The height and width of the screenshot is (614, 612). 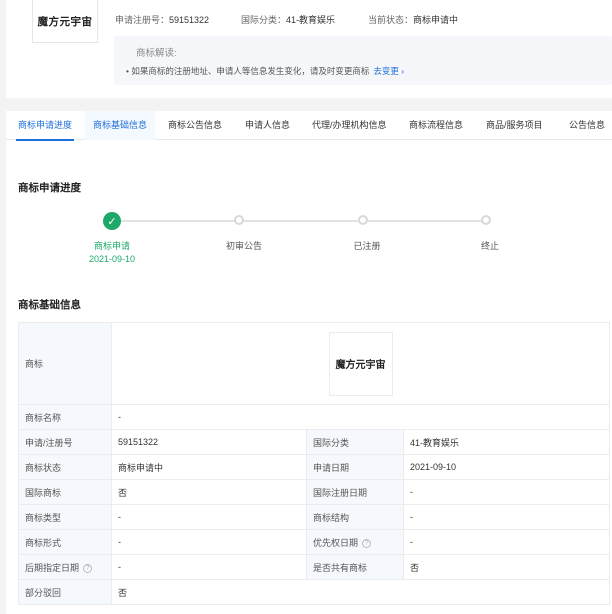 I want to click on step-1-label: 商标申请, so click(x=112, y=246).